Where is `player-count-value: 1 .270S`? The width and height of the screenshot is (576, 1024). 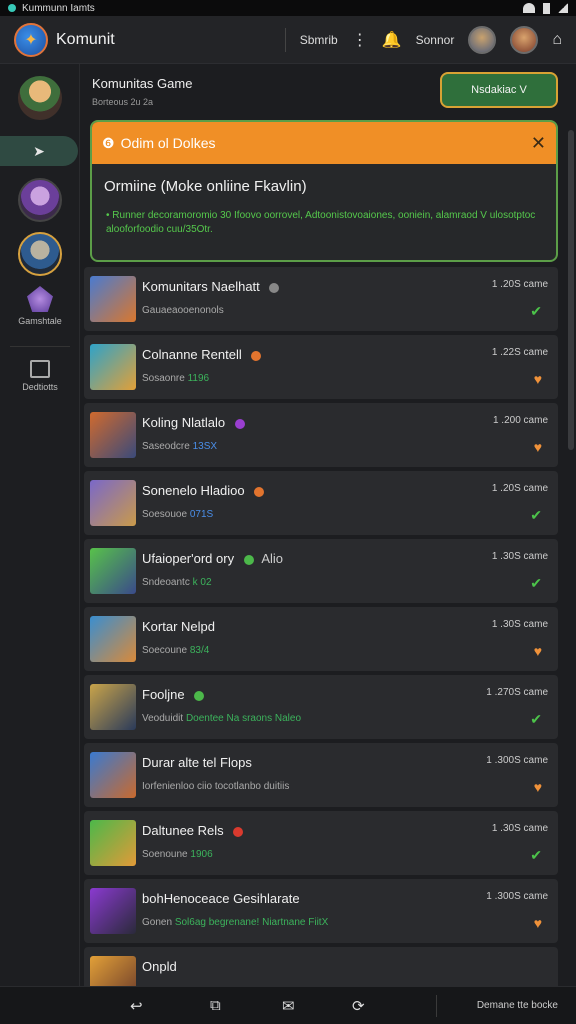 player-count-value: 1 .270S is located at coordinates (503, 692).